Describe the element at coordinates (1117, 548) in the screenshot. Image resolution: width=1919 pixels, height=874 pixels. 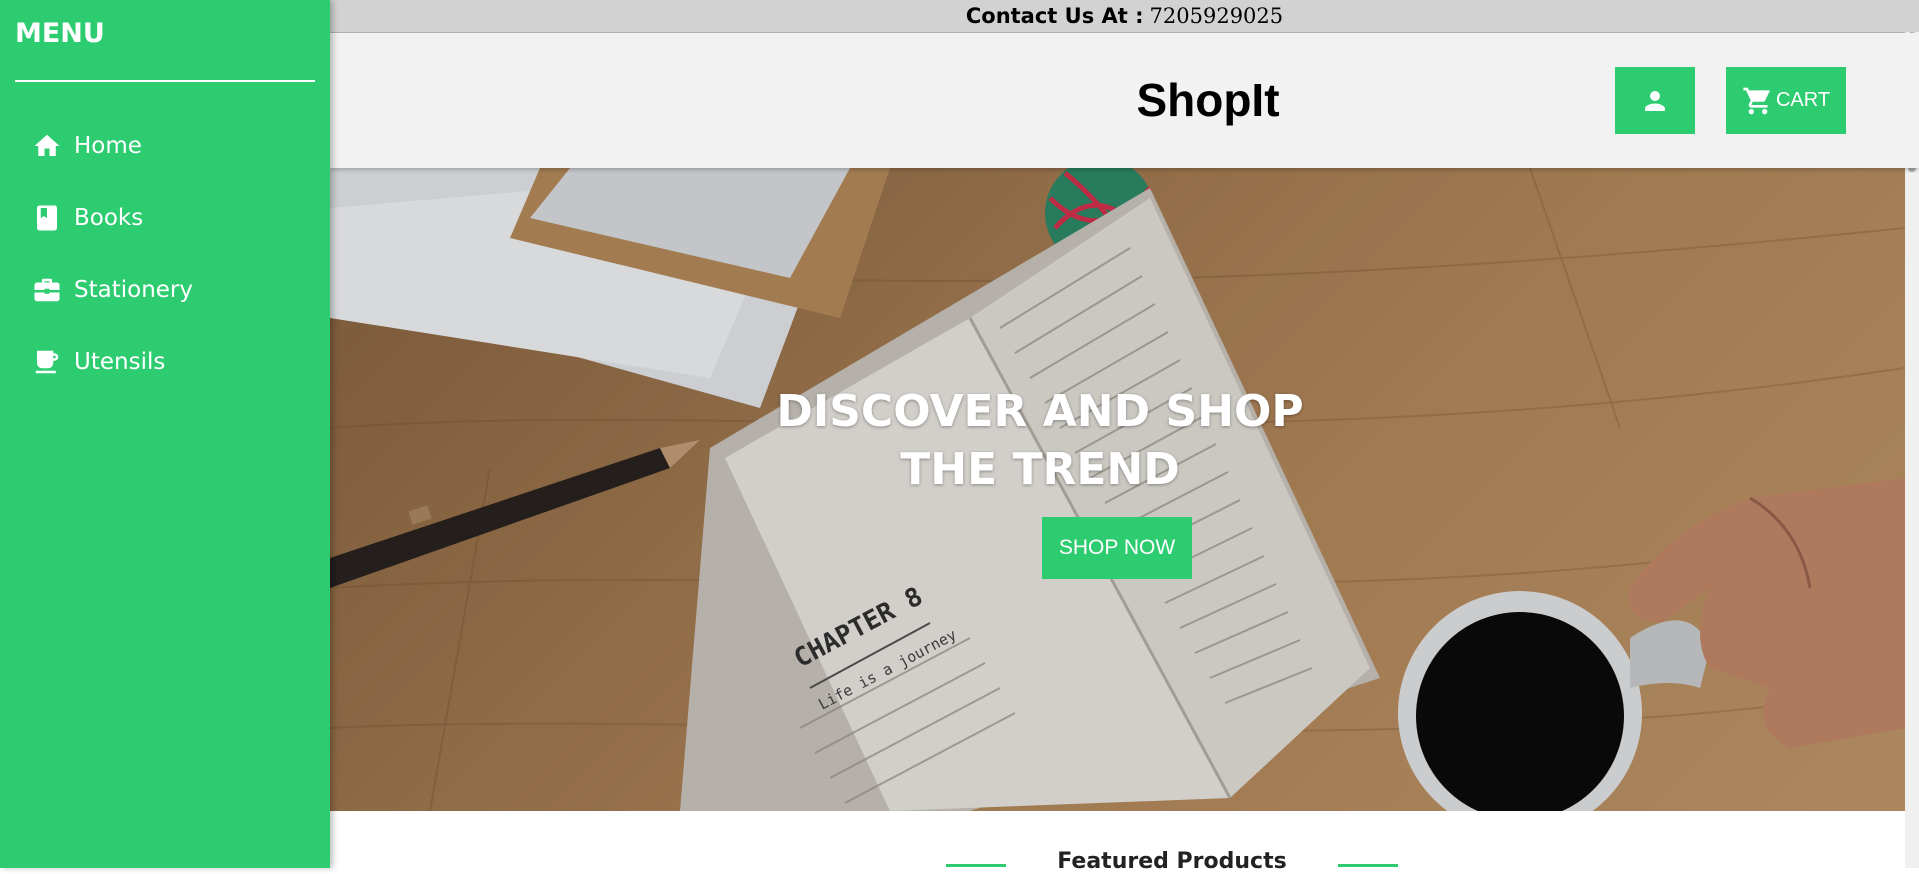
I see `shop-now-button: SHOP NOW` at that location.